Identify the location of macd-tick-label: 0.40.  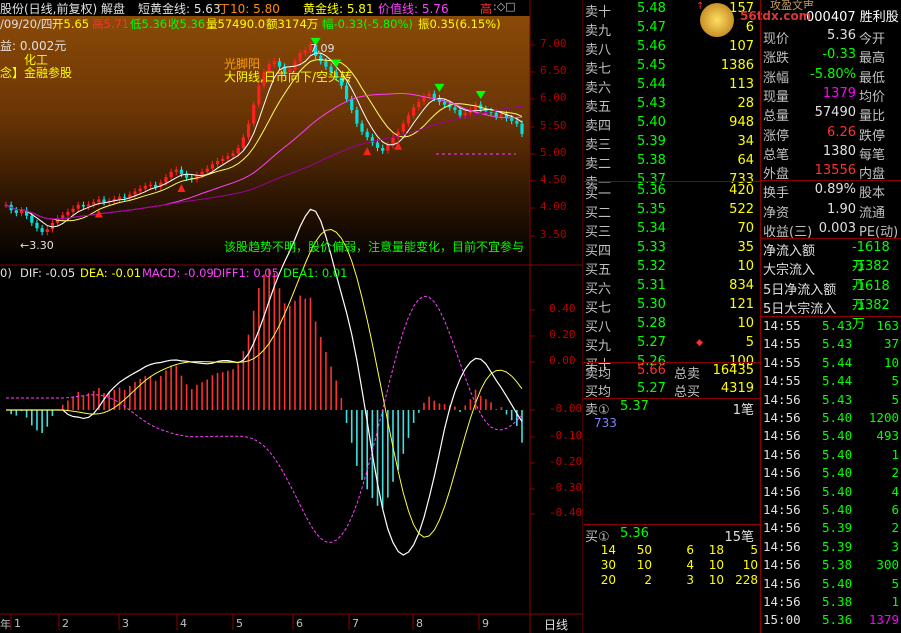
(562, 308).